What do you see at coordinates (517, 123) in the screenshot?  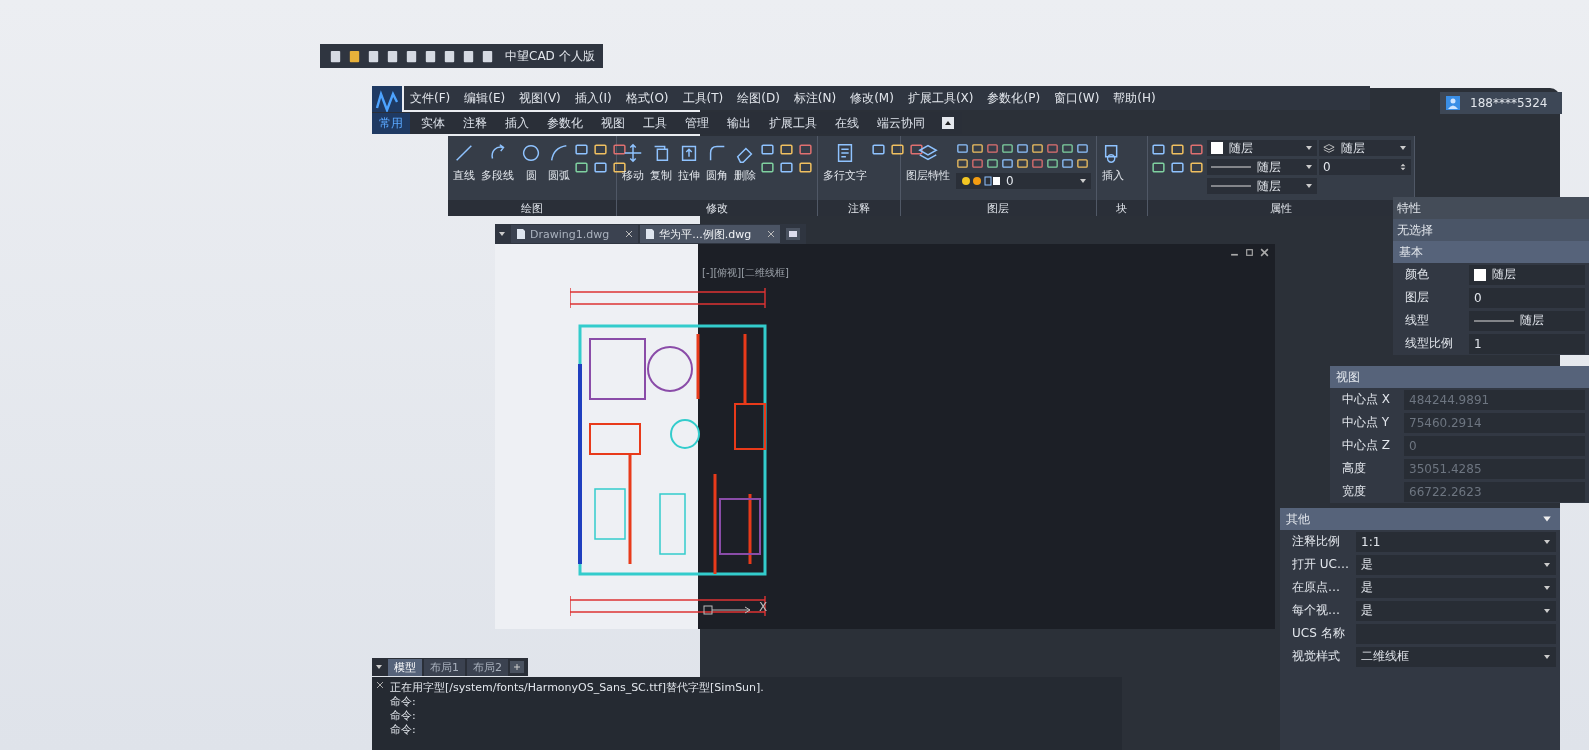 I see `ribbon-tab: 插入` at bounding box center [517, 123].